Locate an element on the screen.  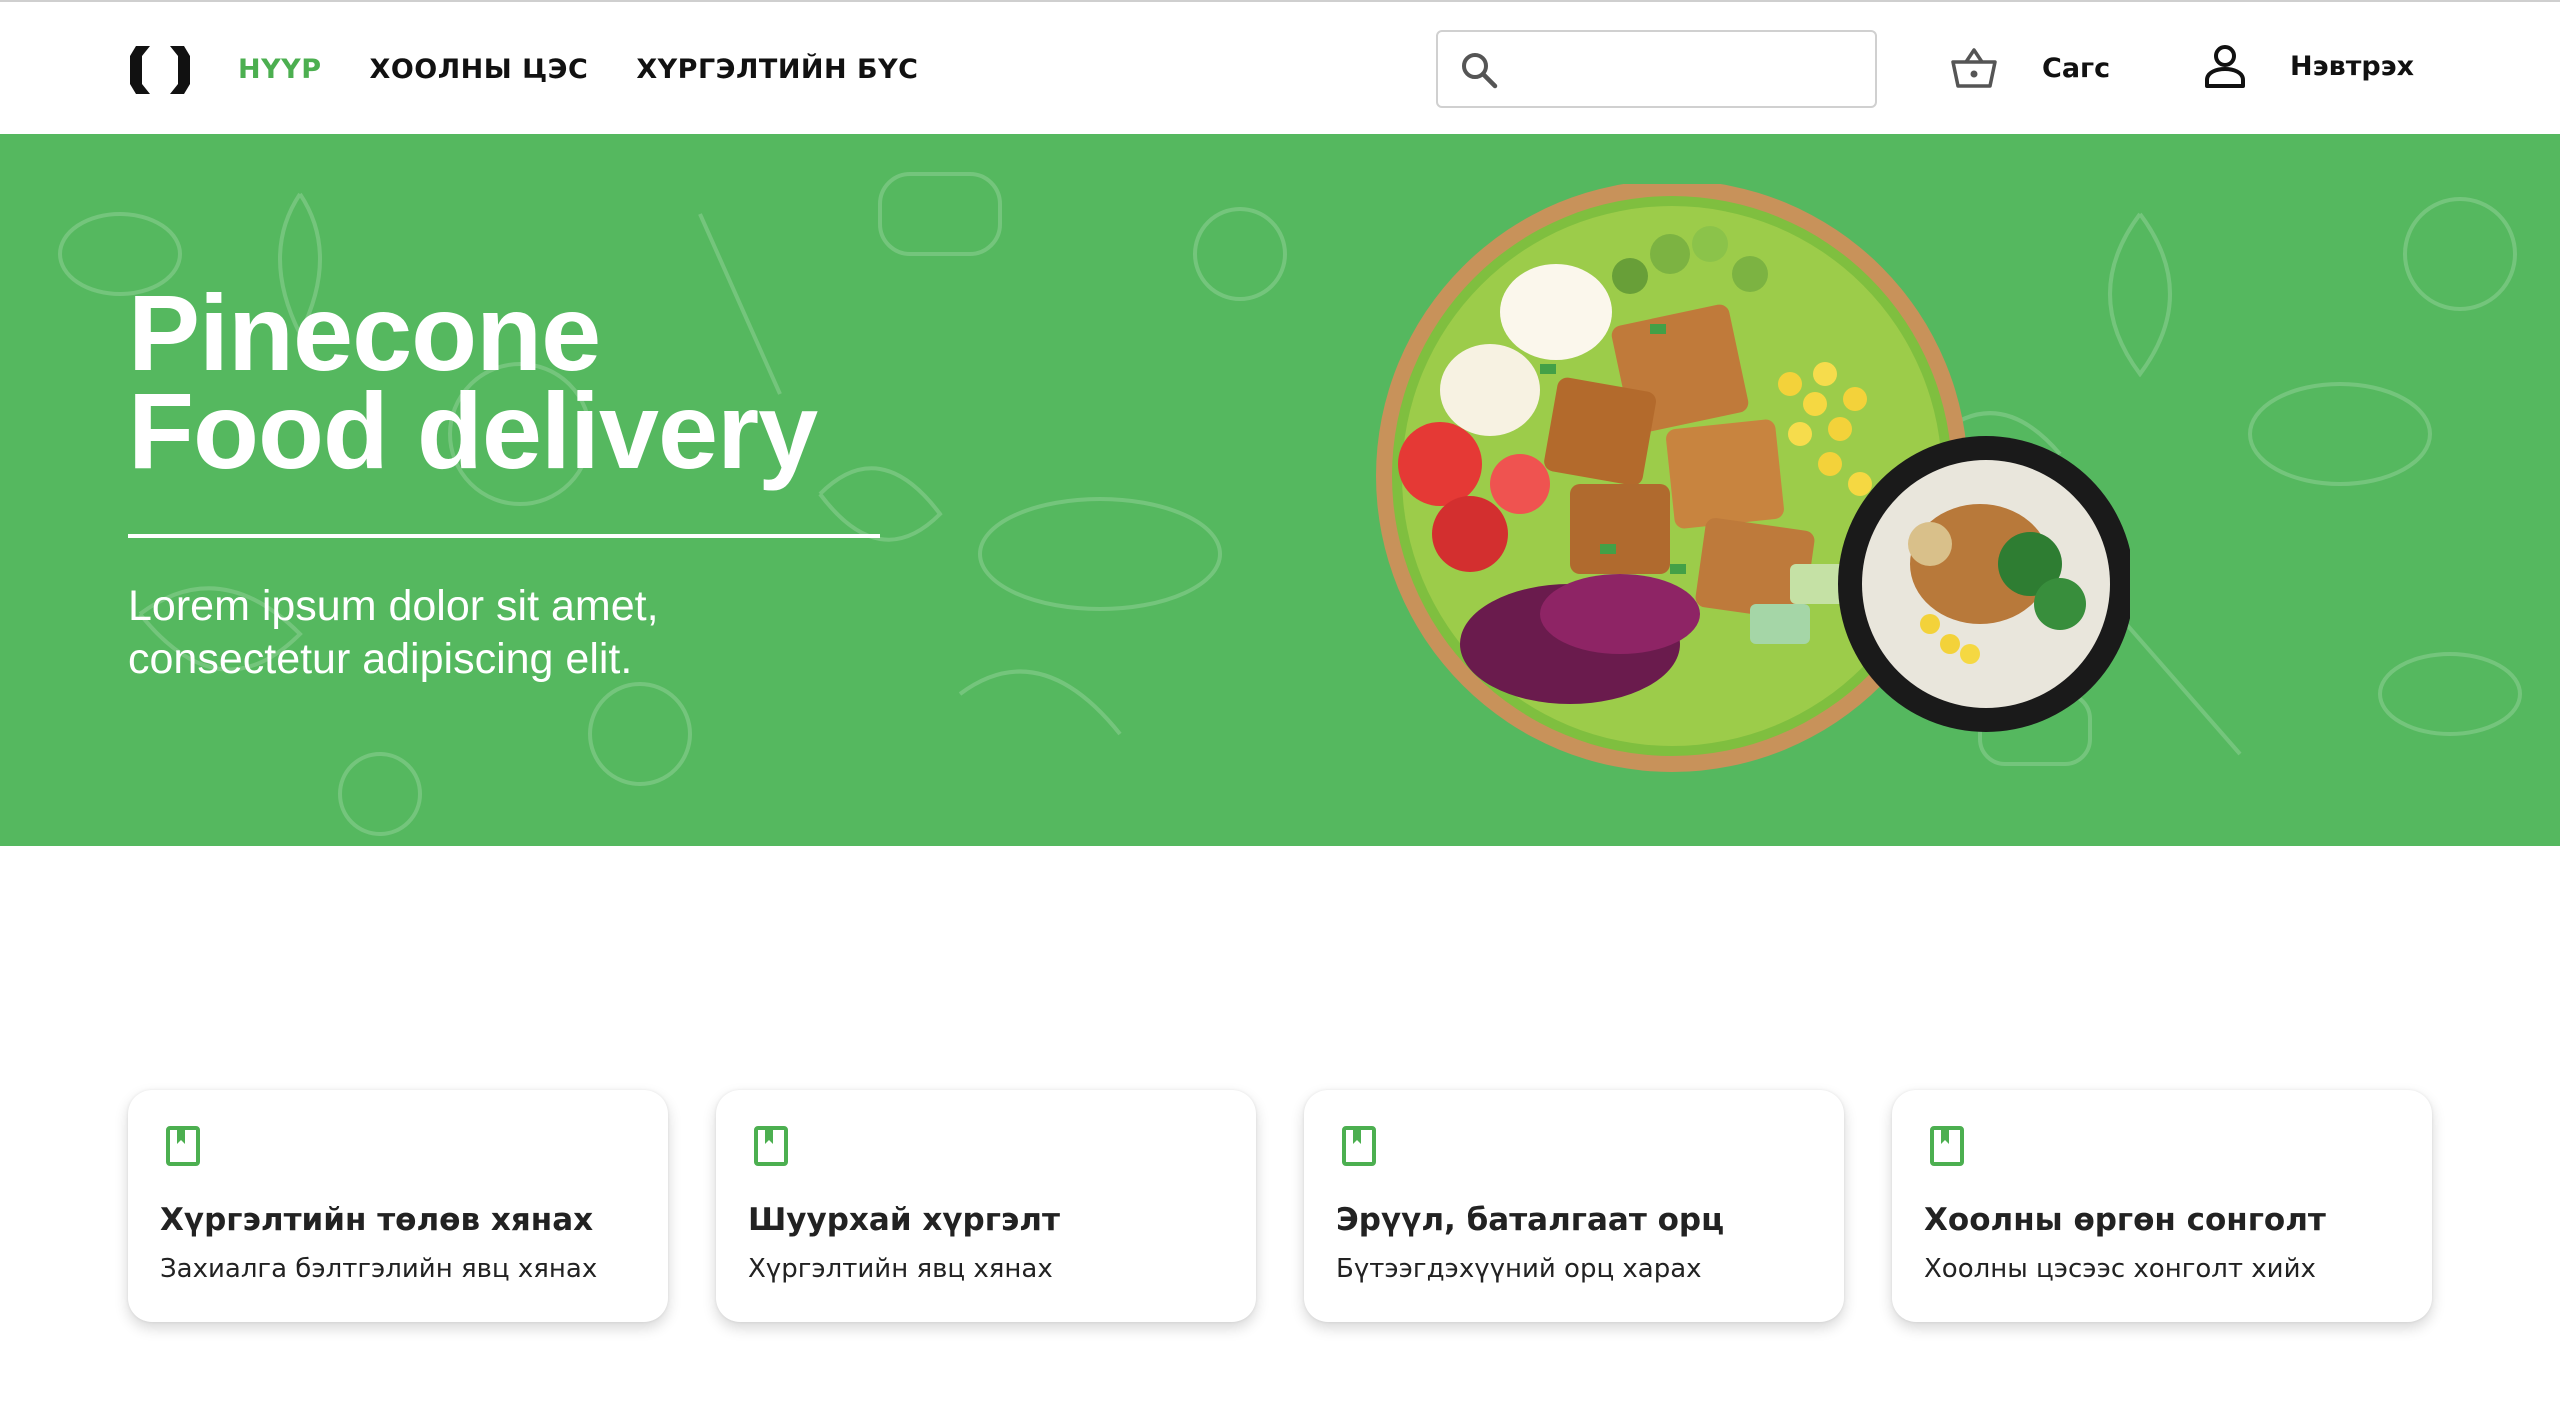
nav-delivery-area: ХҮРГЭЛТИЙН БҮС is located at coordinates (777, 69).